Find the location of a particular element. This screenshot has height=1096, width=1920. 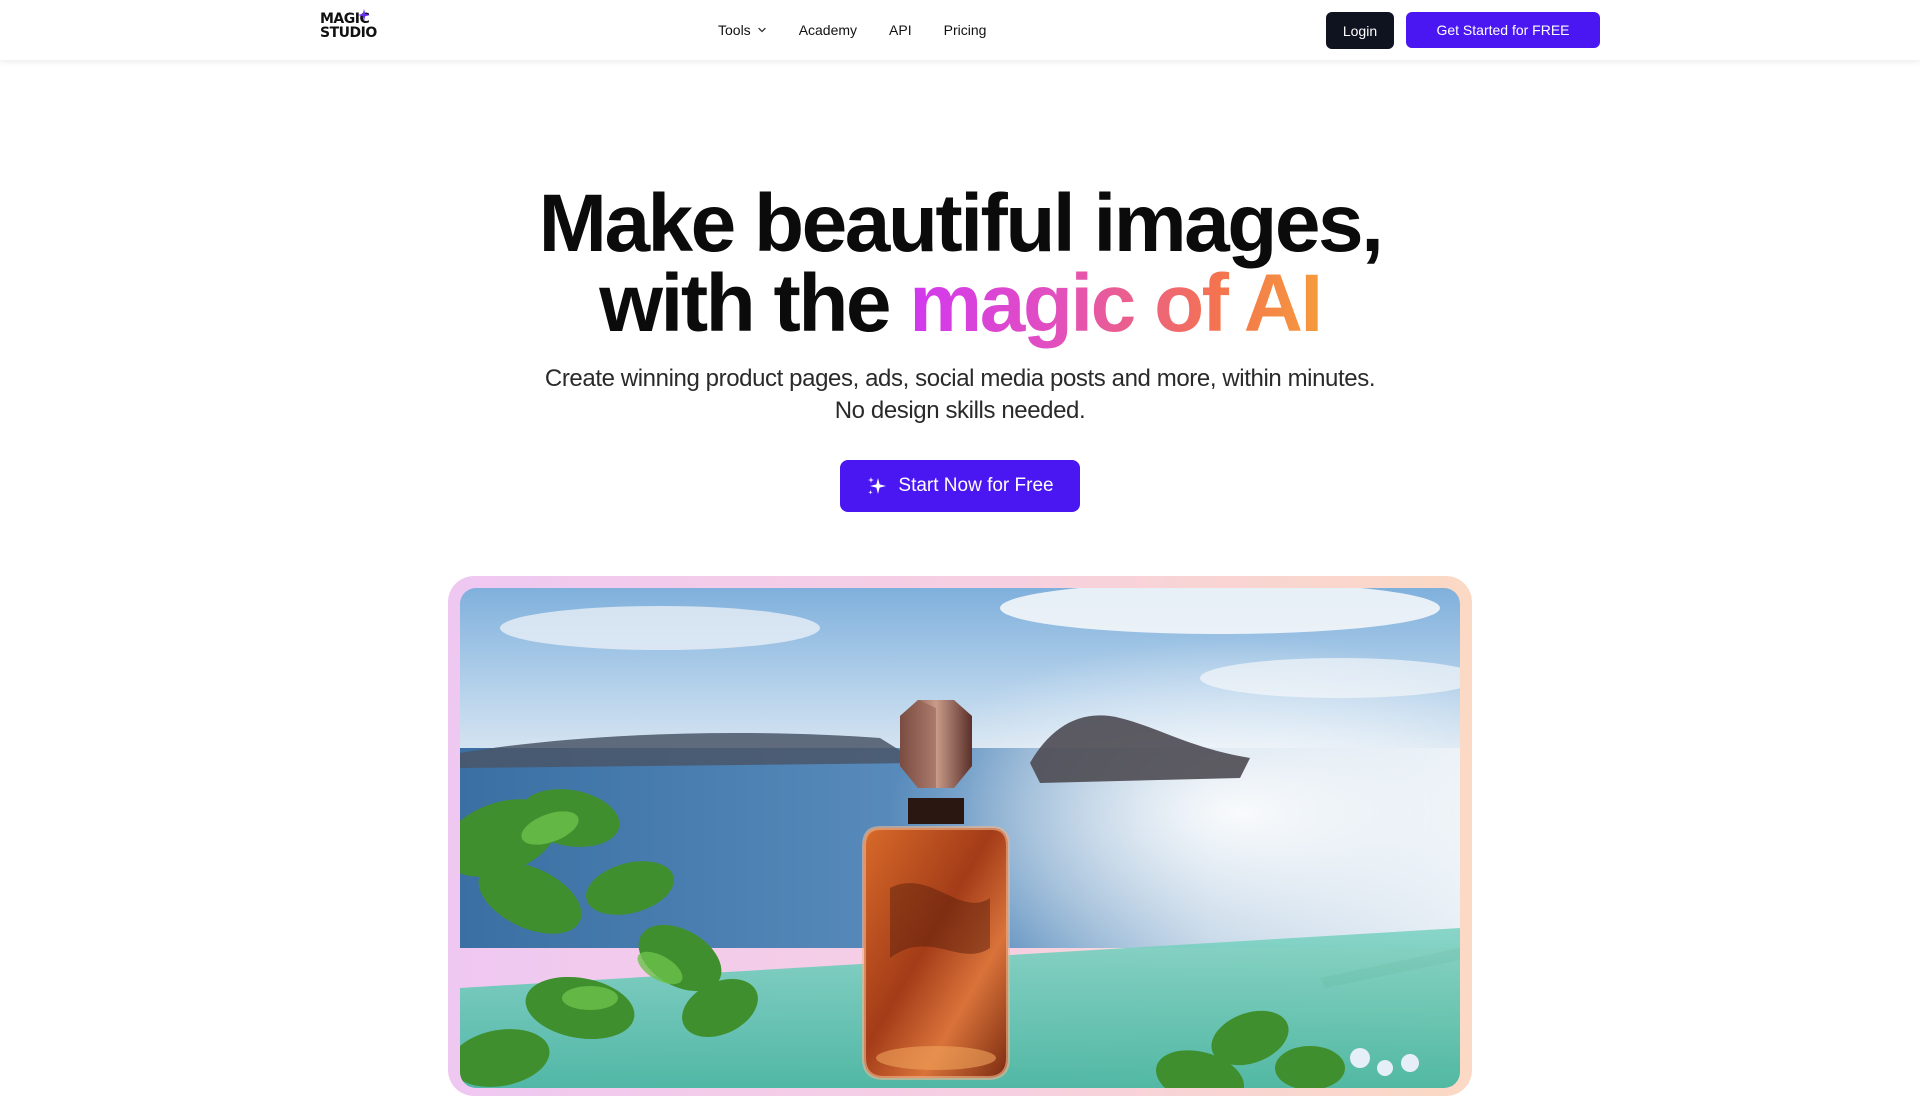

get-started-button-label: Get Started for FREE is located at coordinates (1503, 30).